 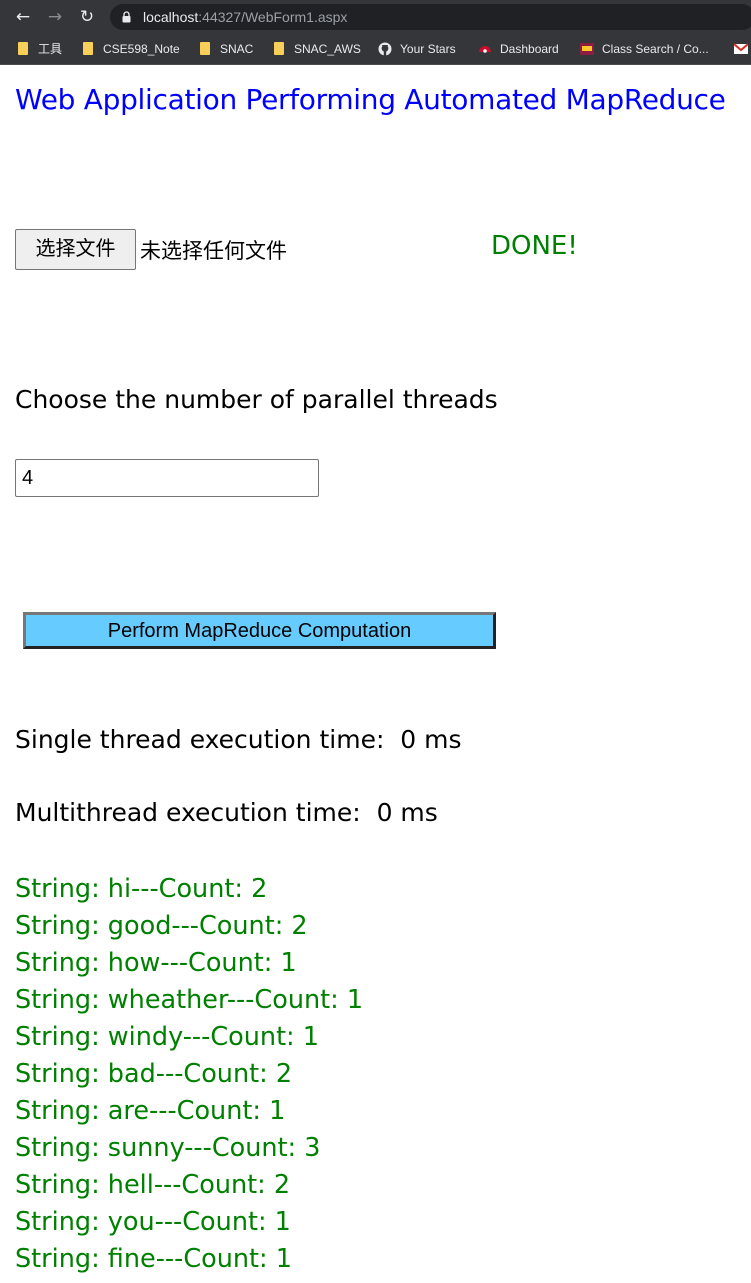 I want to click on result-item: String: hi---Count: 2, so click(x=141, y=889).